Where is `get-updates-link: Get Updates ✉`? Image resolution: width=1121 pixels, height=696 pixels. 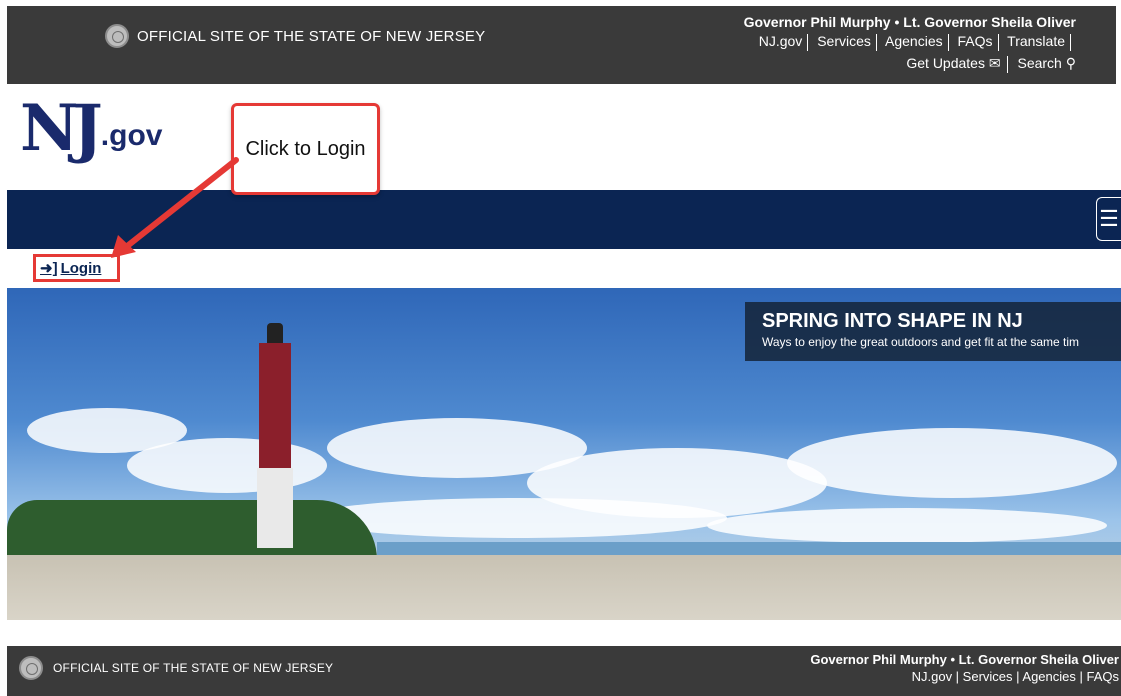 get-updates-link: Get Updates ✉ is located at coordinates (953, 63).